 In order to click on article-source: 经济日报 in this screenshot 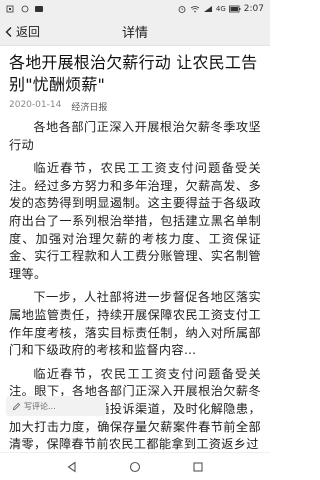, I will do `click(89, 108)`.